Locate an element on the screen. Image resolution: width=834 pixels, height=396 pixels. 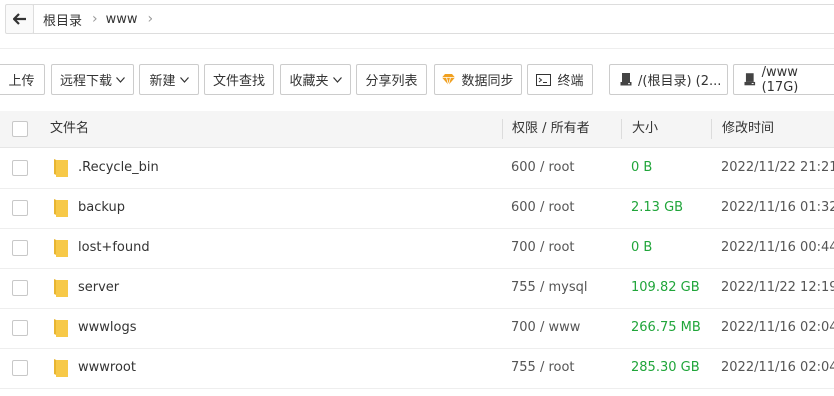
file-name: backup is located at coordinates (101, 208).